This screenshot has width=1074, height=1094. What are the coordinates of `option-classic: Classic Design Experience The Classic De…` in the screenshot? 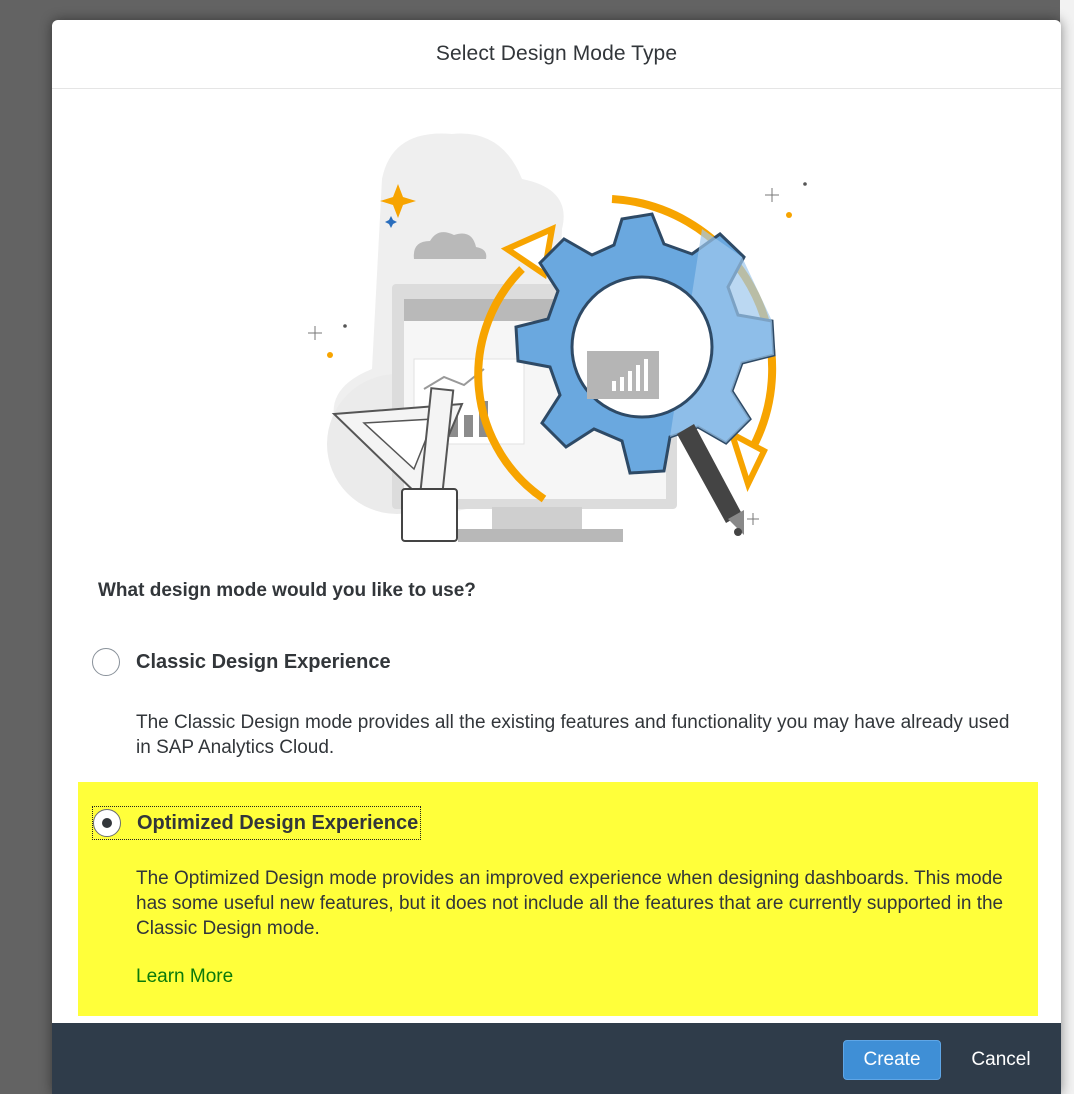 It's located at (558, 717).